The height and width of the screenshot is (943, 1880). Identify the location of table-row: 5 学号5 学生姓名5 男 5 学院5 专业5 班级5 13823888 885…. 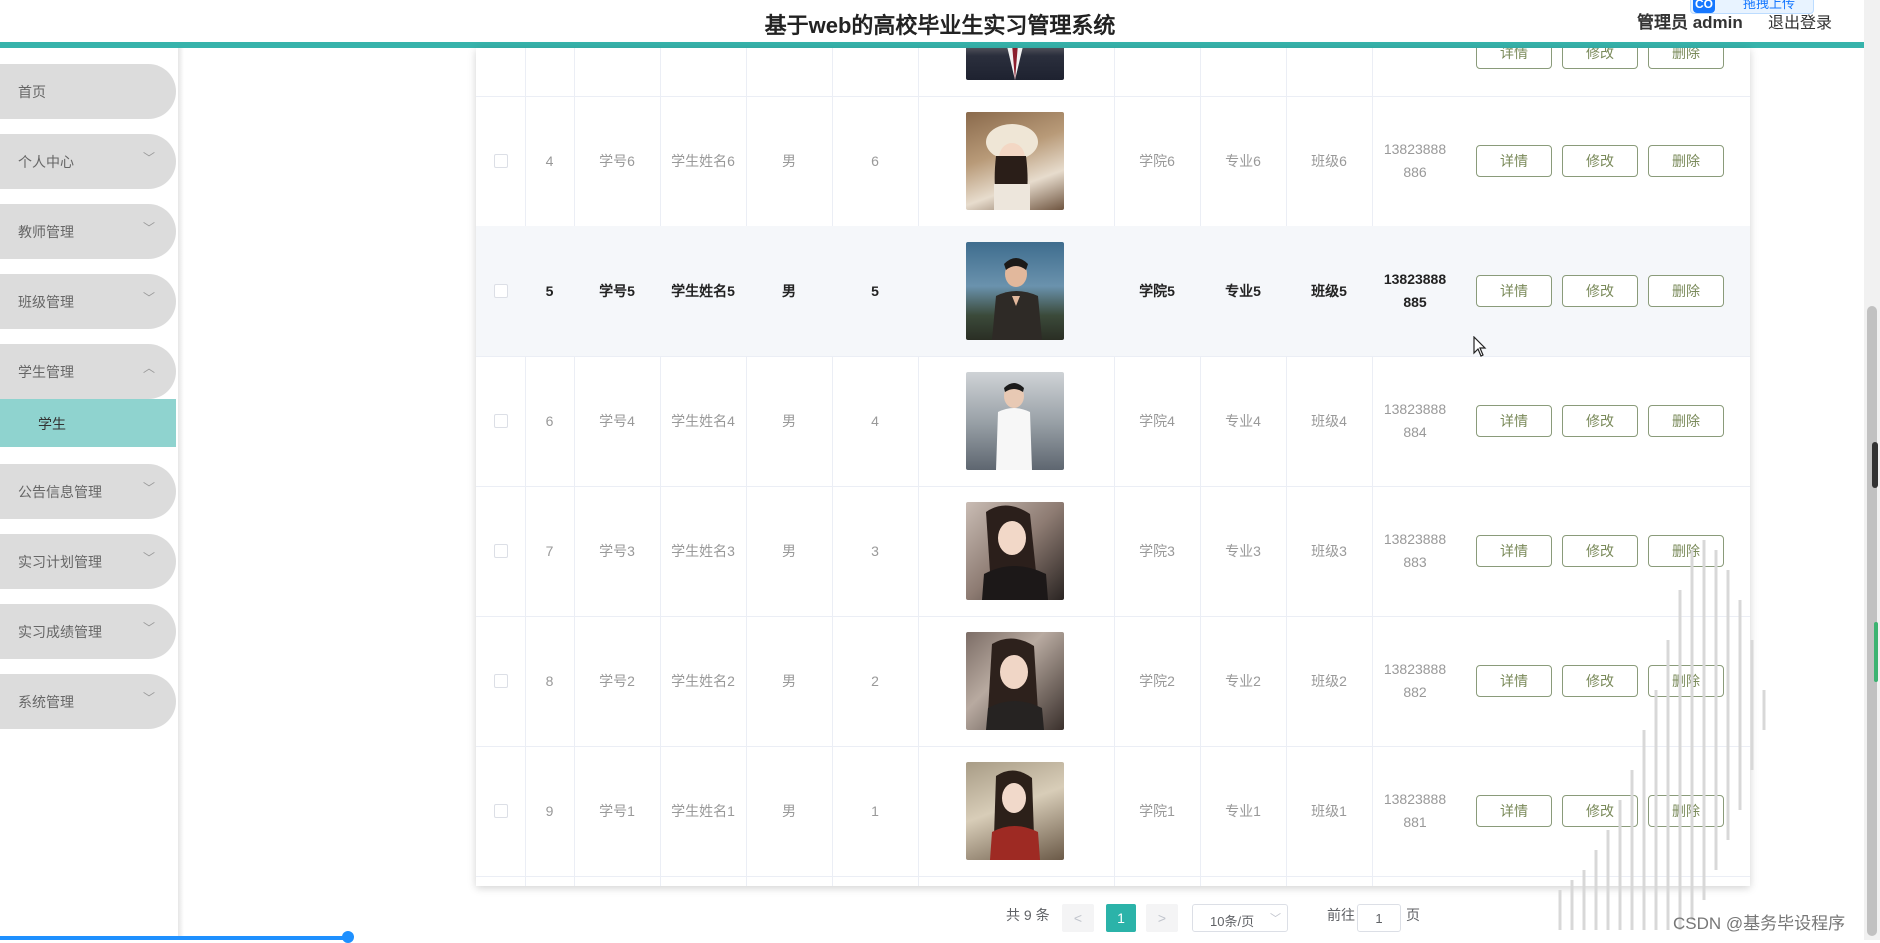
(1113, 291).